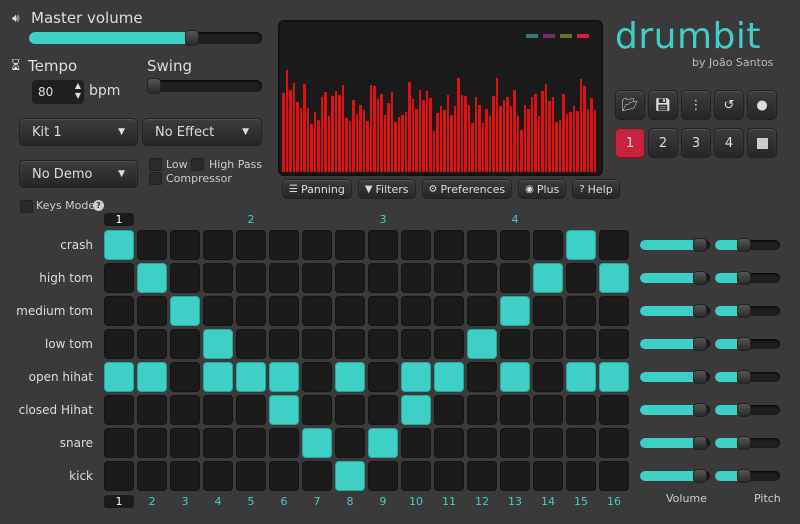  Describe the element at coordinates (762, 143) in the screenshot. I see `stop-button` at that location.